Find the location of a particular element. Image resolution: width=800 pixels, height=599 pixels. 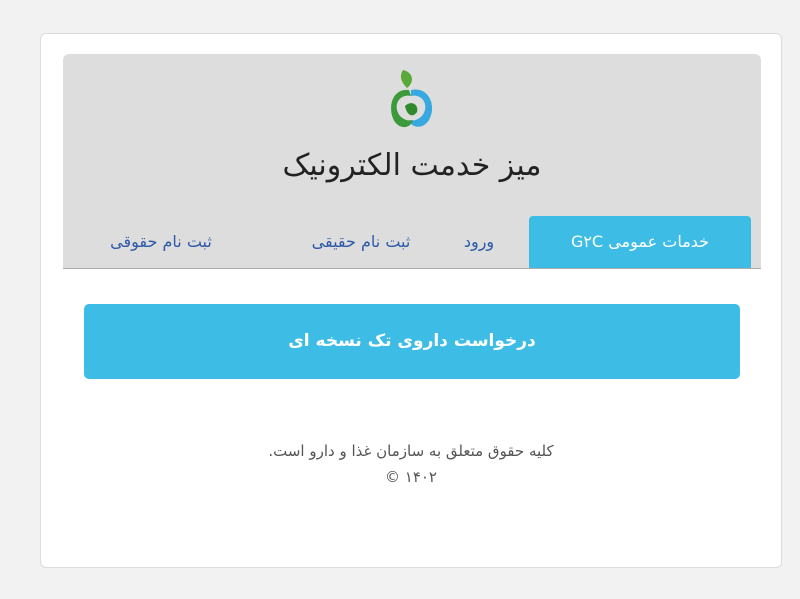

tab-login: ورود is located at coordinates (479, 242).